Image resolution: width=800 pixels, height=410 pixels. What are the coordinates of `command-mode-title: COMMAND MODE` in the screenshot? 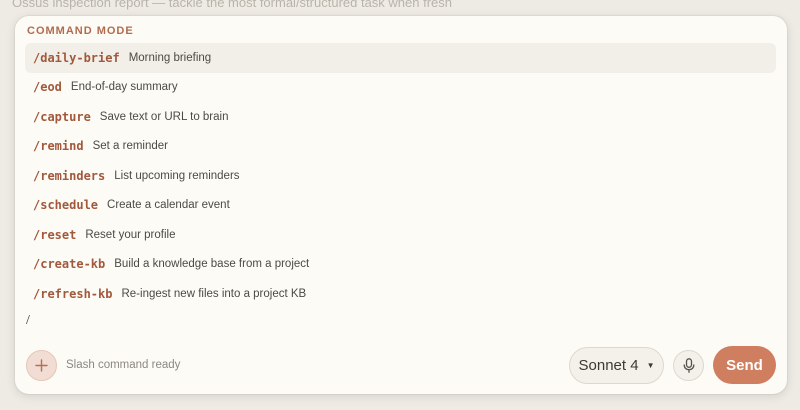 It's located at (80, 31).